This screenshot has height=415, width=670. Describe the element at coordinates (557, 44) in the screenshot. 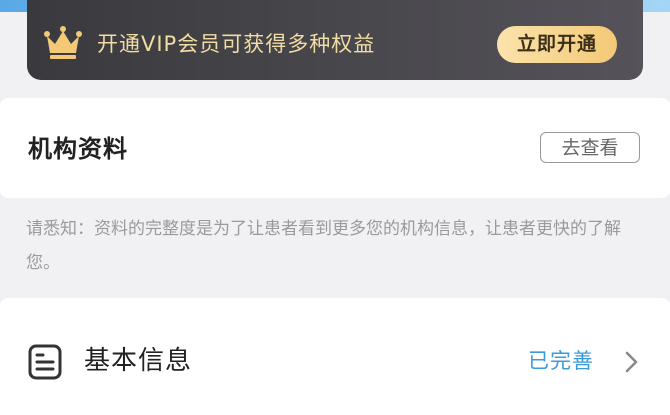

I see `activate-vip-button: 立即开通` at that location.